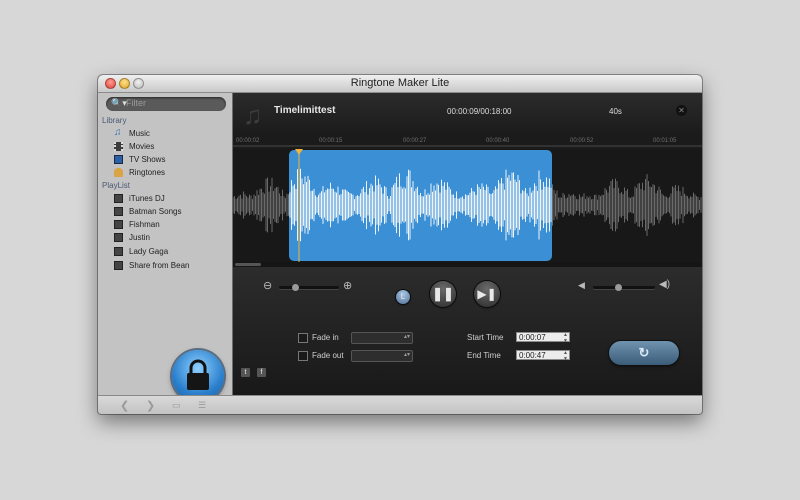 Image resolution: width=800 pixels, height=500 pixels. What do you see at coordinates (139, 237) in the screenshot?
I see `sidebar-item-label: Justin` at bounding box center [139, 237].